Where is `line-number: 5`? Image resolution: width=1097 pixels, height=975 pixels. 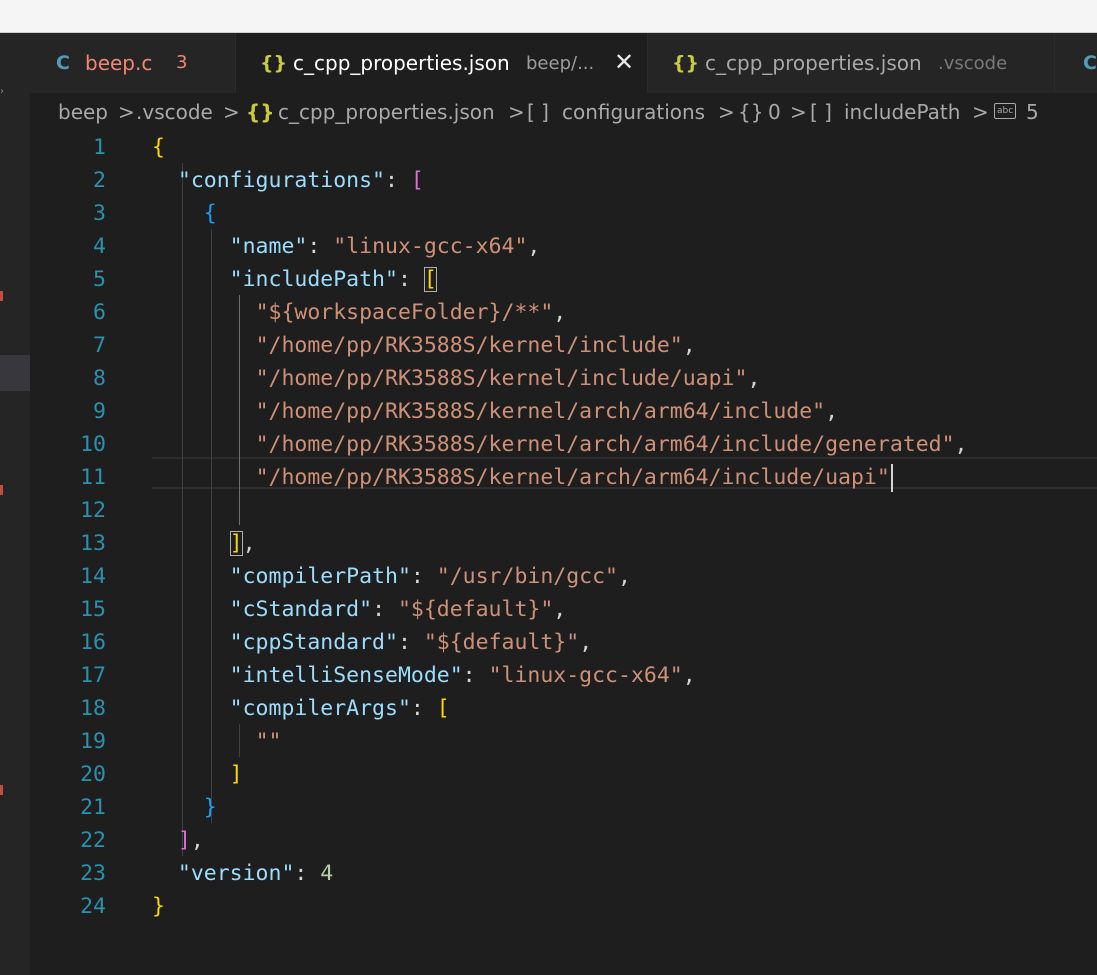
line-number: 5 is located at coordinates (99, 279).